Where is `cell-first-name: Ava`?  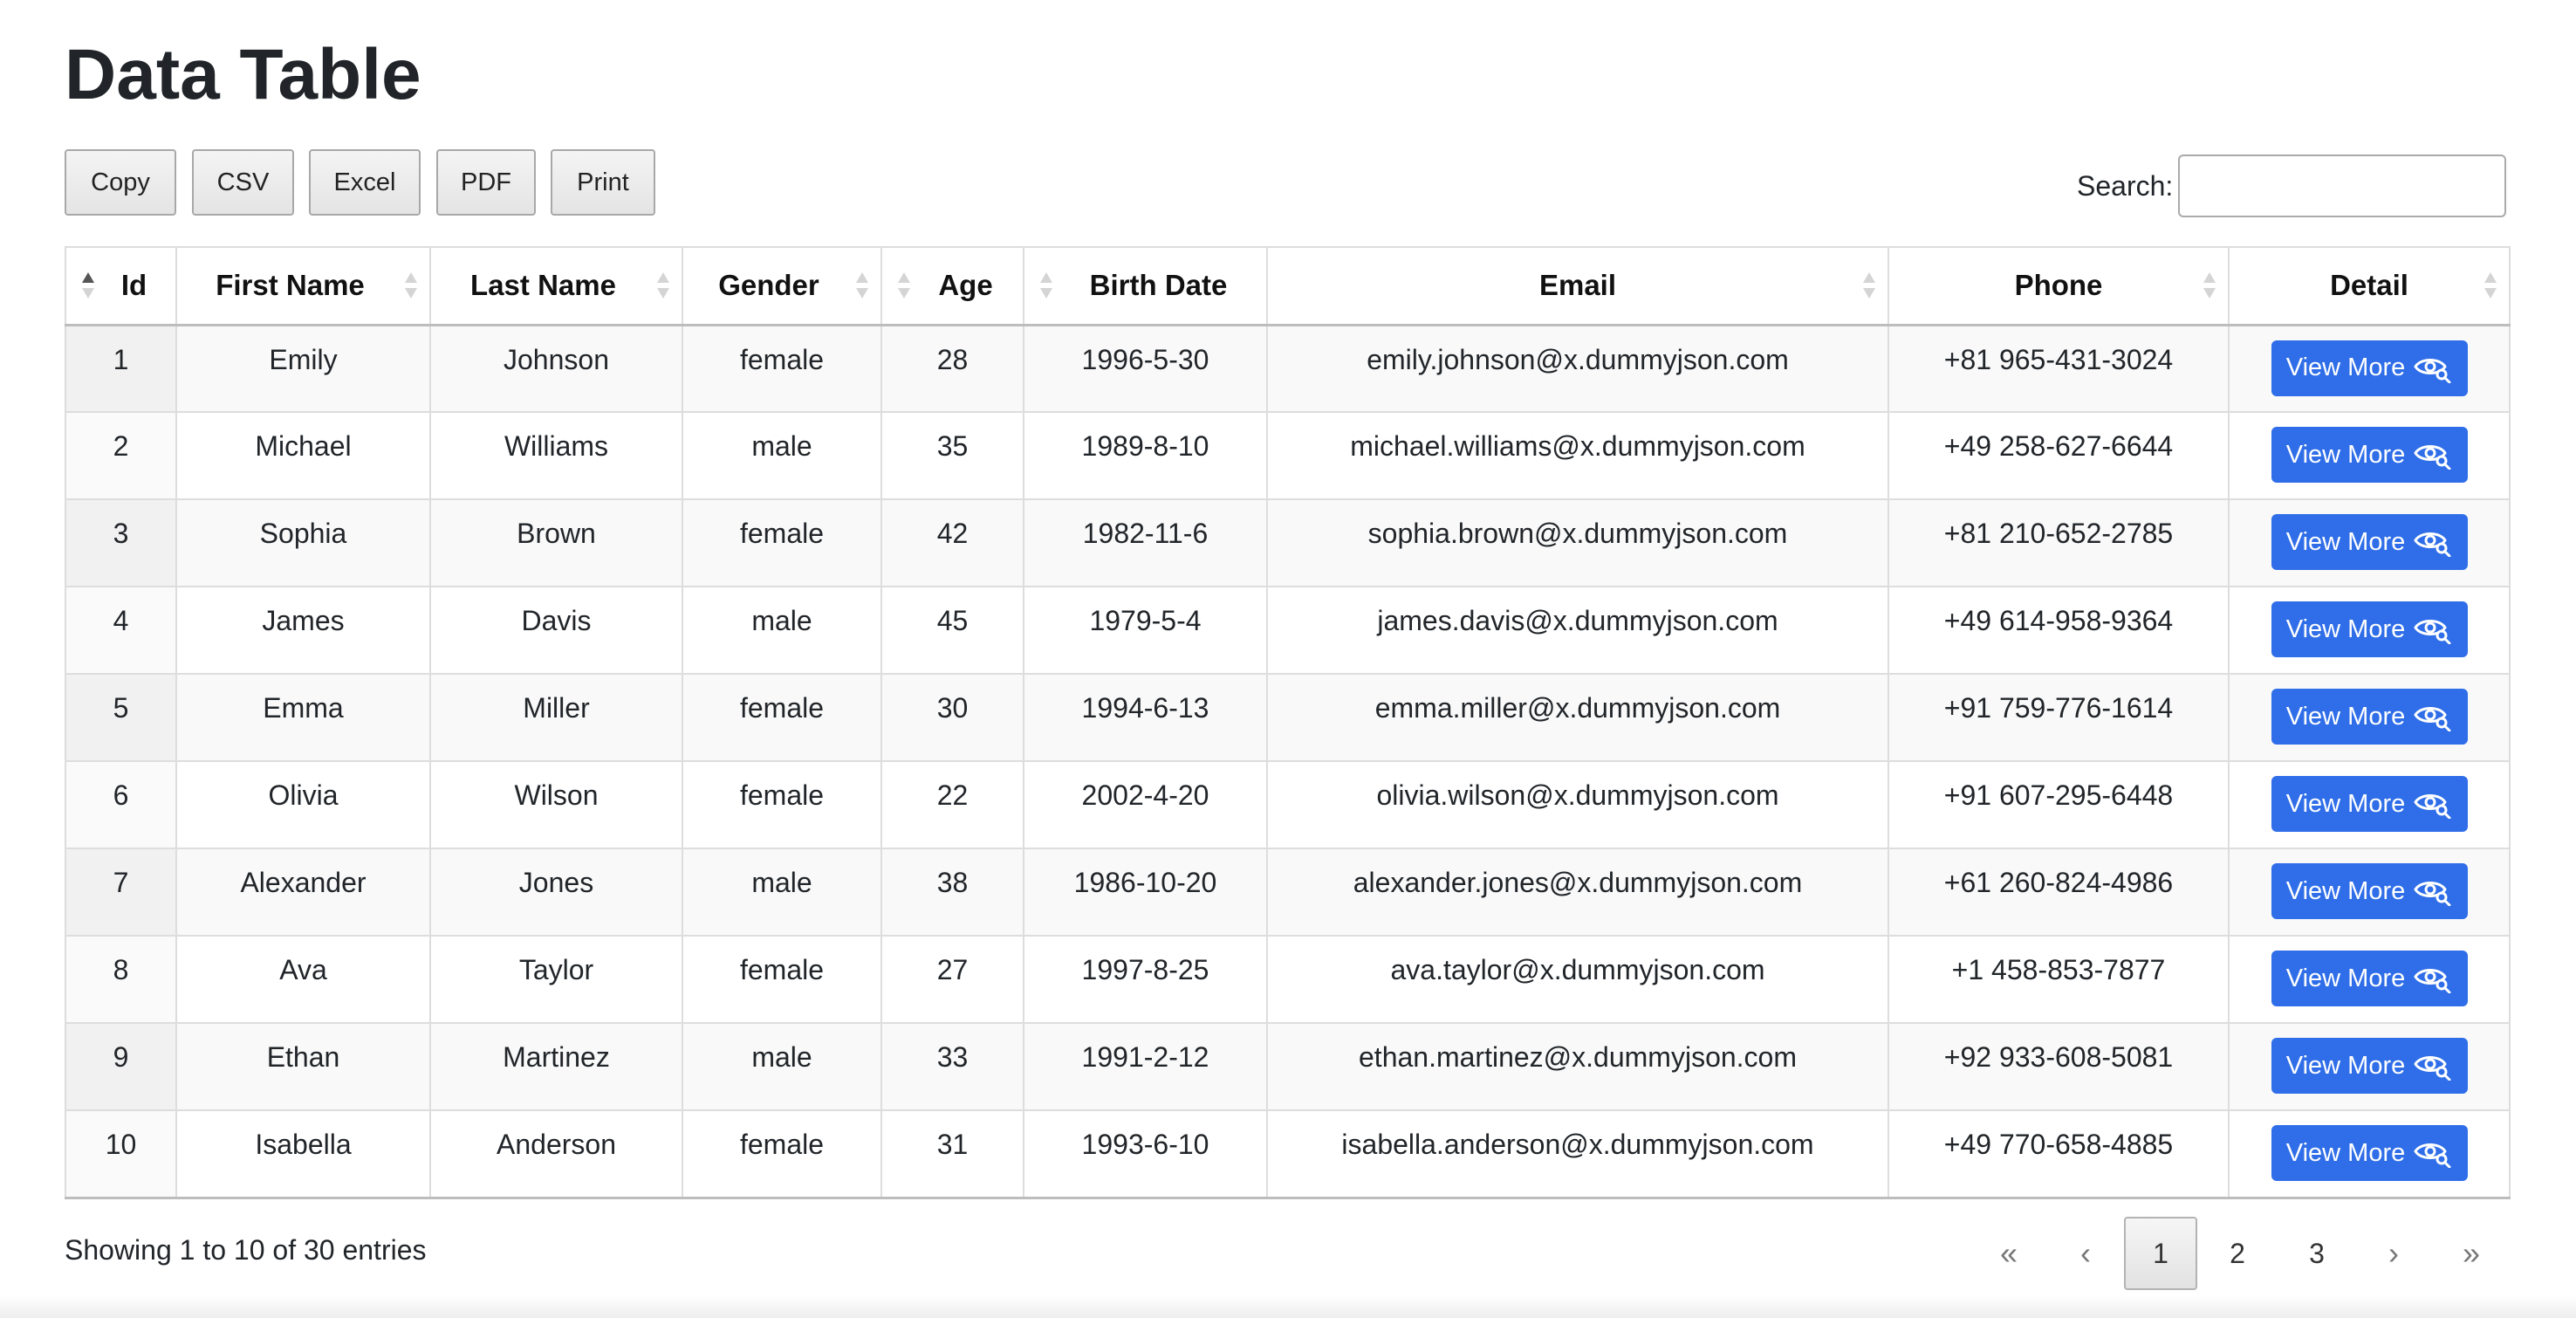 cell-first-name: Ava is located at coordinates (303, 979).